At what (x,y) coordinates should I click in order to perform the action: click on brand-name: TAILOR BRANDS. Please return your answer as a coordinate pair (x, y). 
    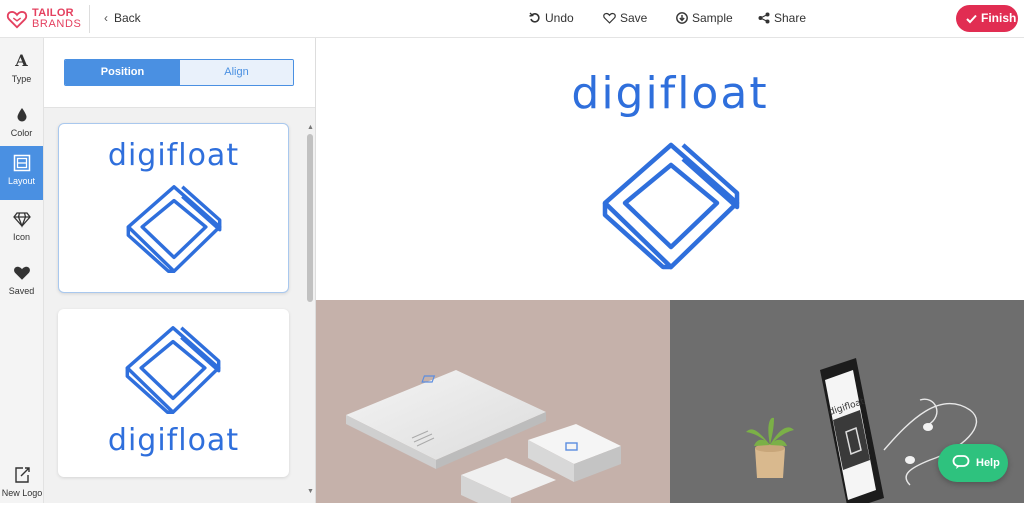
    Looking at the image, I should click on (57, 18).